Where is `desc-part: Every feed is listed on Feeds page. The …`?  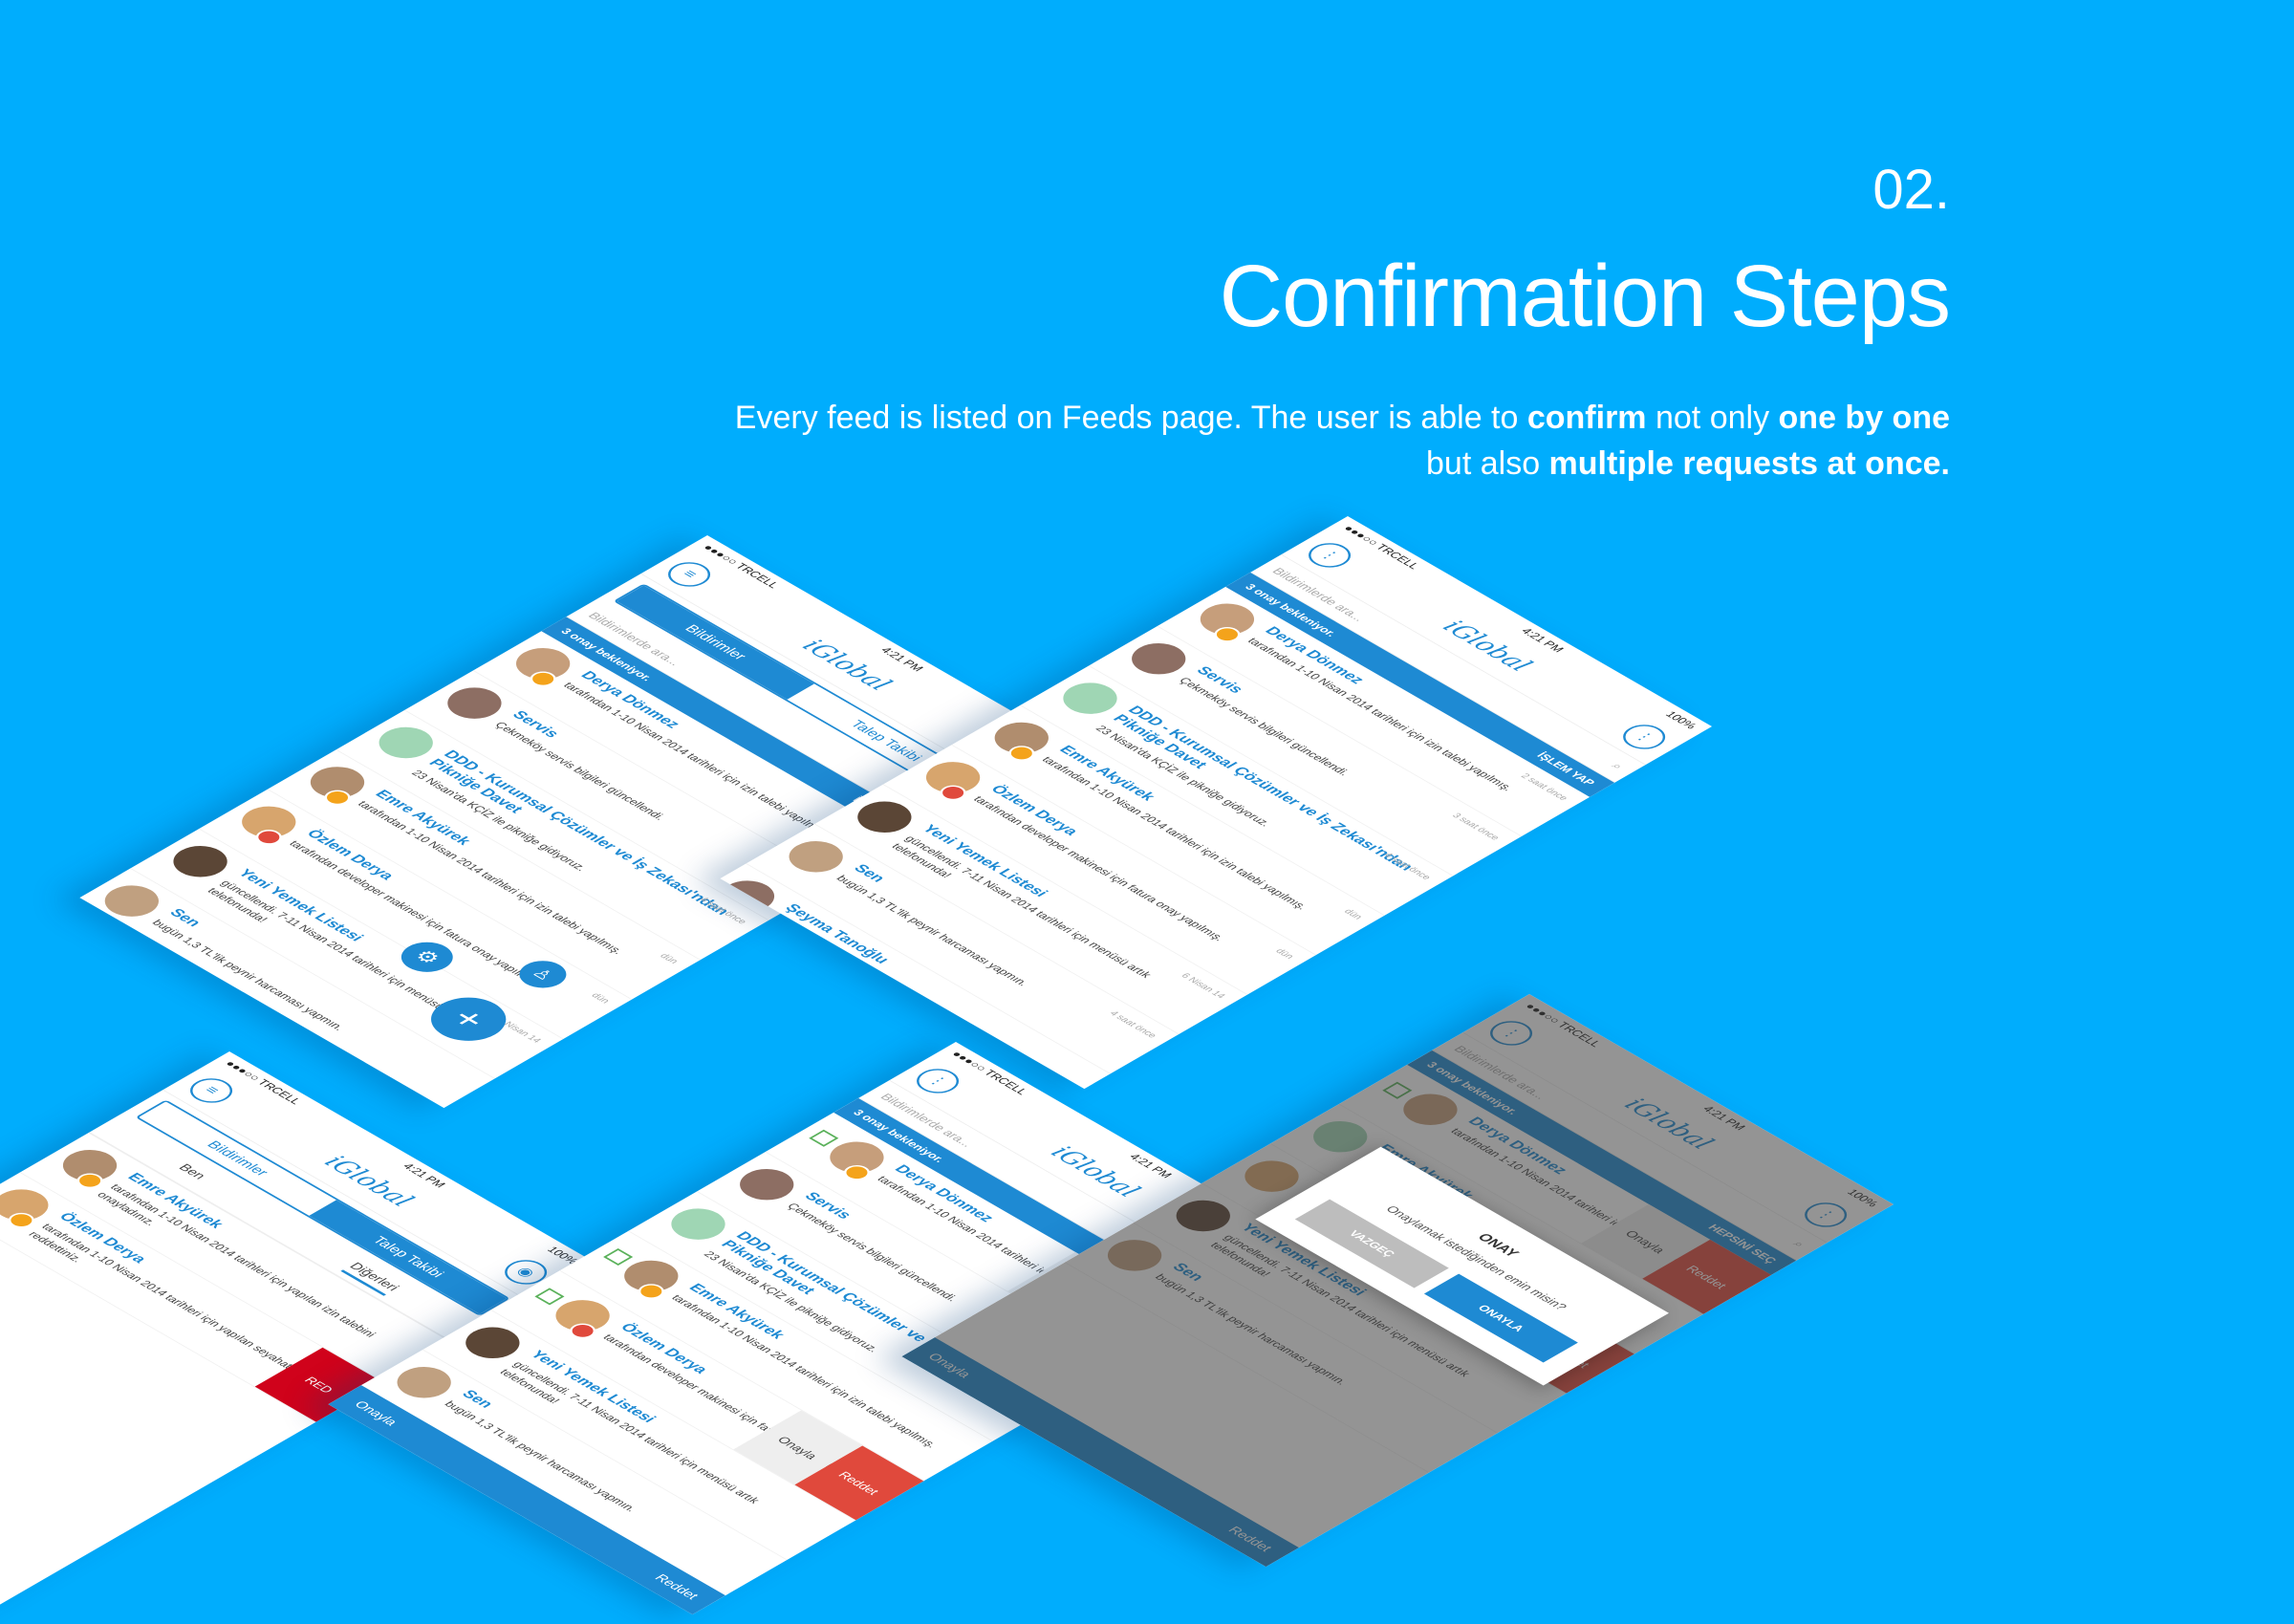 desc-part: Every feed is listed on Feeds page. The … is located at coordinates (1130, 419).